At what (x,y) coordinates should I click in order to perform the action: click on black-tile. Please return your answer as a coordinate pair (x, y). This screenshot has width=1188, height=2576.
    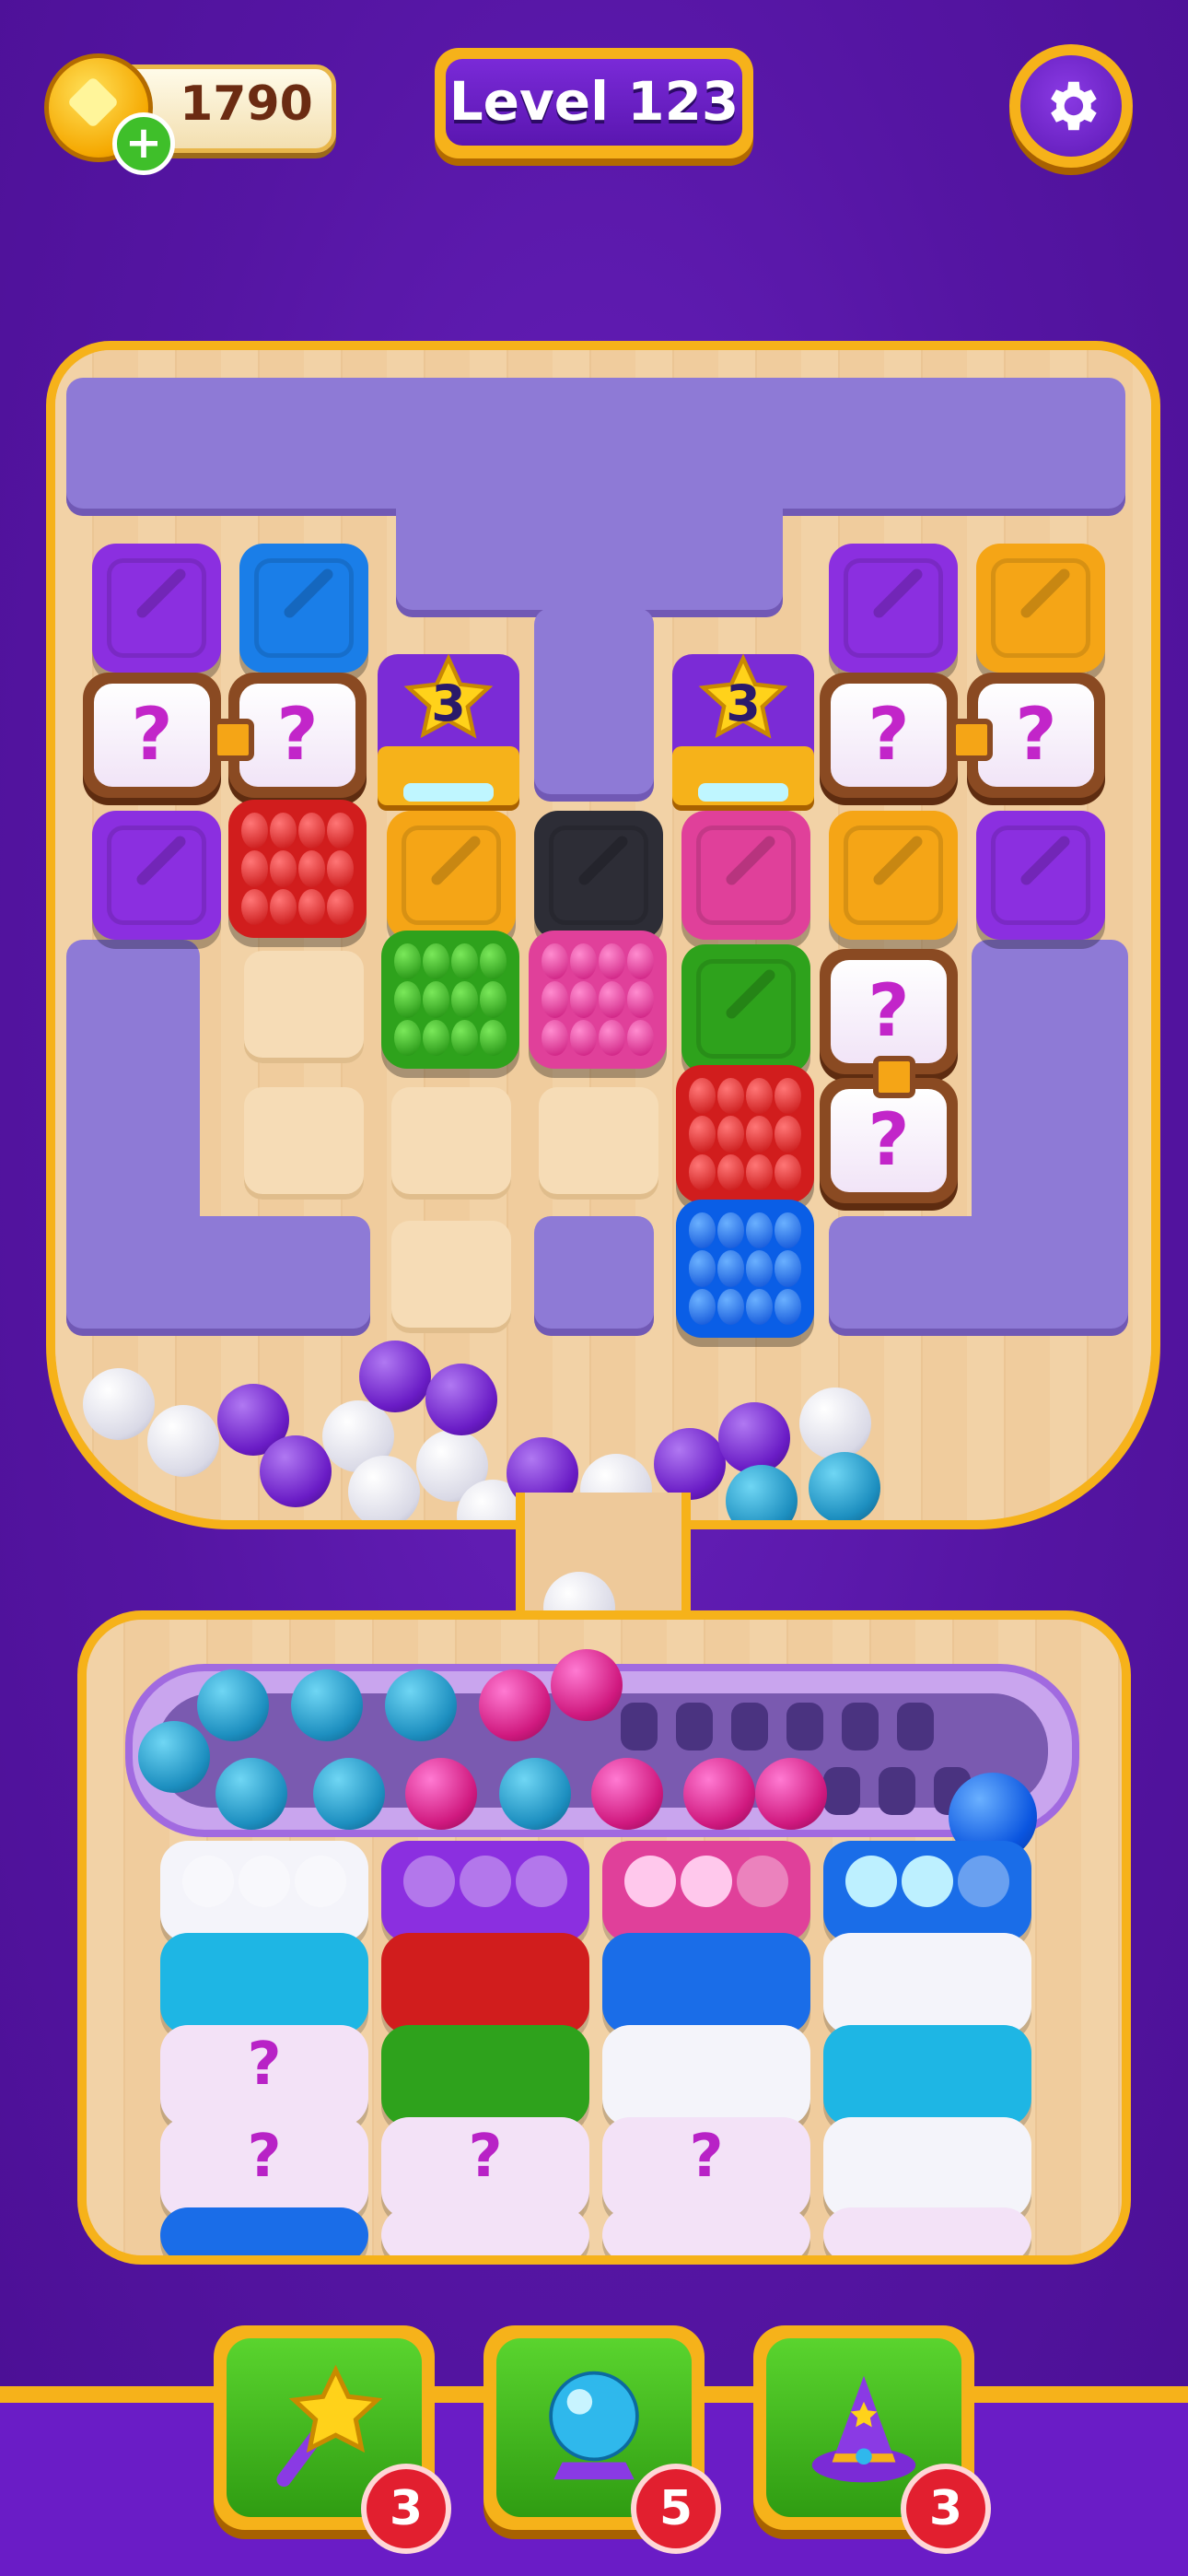
    Looking at the image, I should click on (598, 875).